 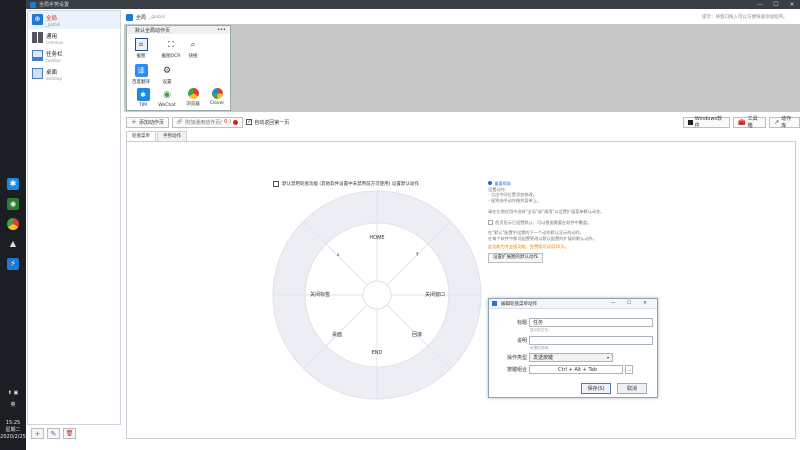 I want to click on toolbox-button: 🧰 工具箱, so click(x=750, y=122).